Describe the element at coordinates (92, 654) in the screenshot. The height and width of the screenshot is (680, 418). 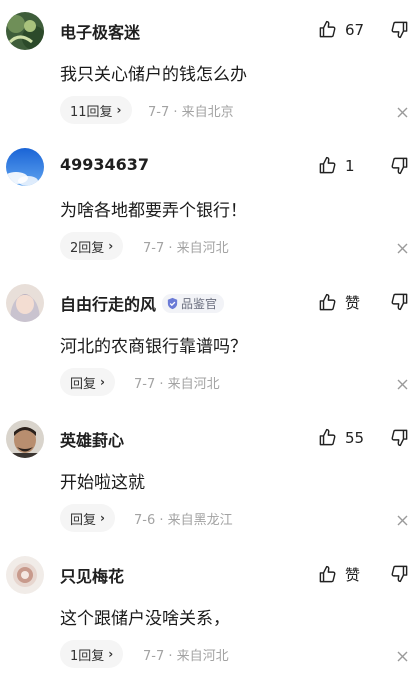
I see `replies-button: 1回复 ›` at that location.